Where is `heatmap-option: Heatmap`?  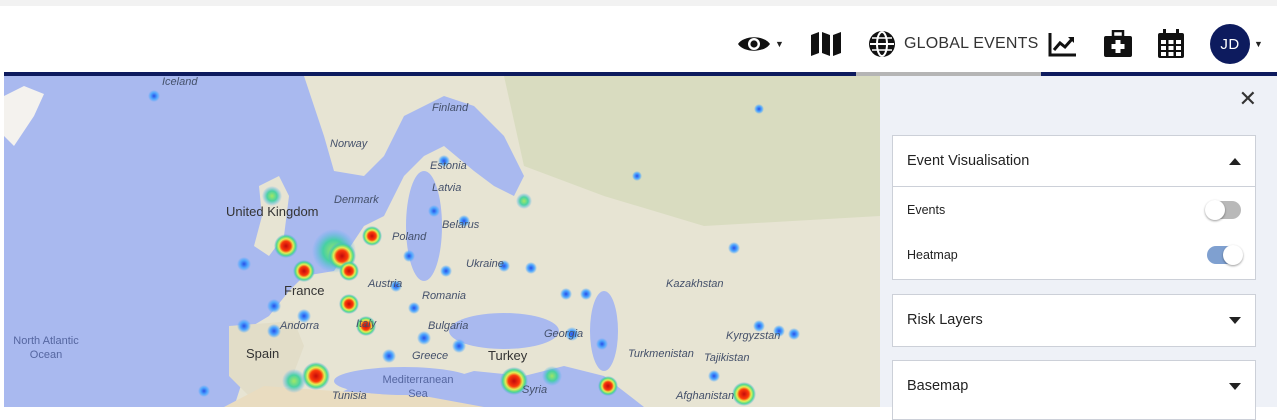 heatmap-option: Heatmap is located at coordinates (1074, 254).